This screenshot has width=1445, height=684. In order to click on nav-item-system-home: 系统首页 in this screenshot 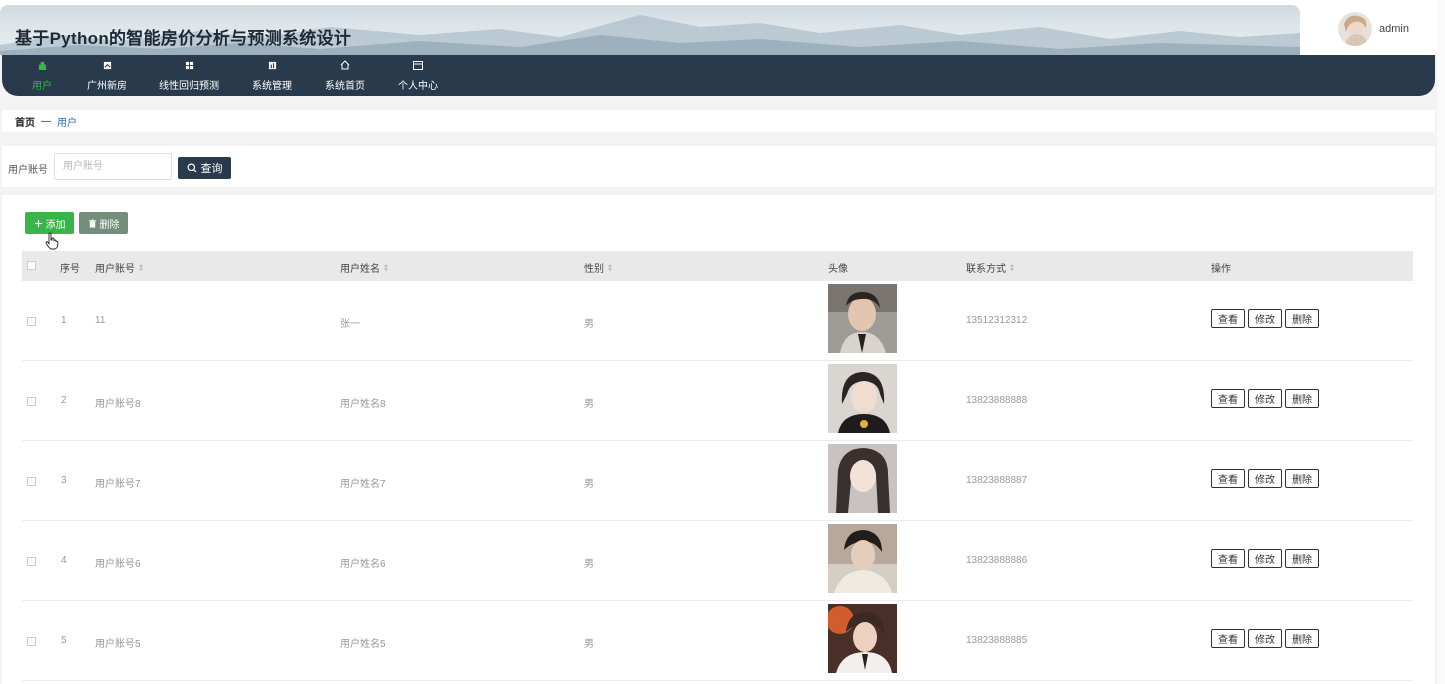, I will do `click(345, 75)`.